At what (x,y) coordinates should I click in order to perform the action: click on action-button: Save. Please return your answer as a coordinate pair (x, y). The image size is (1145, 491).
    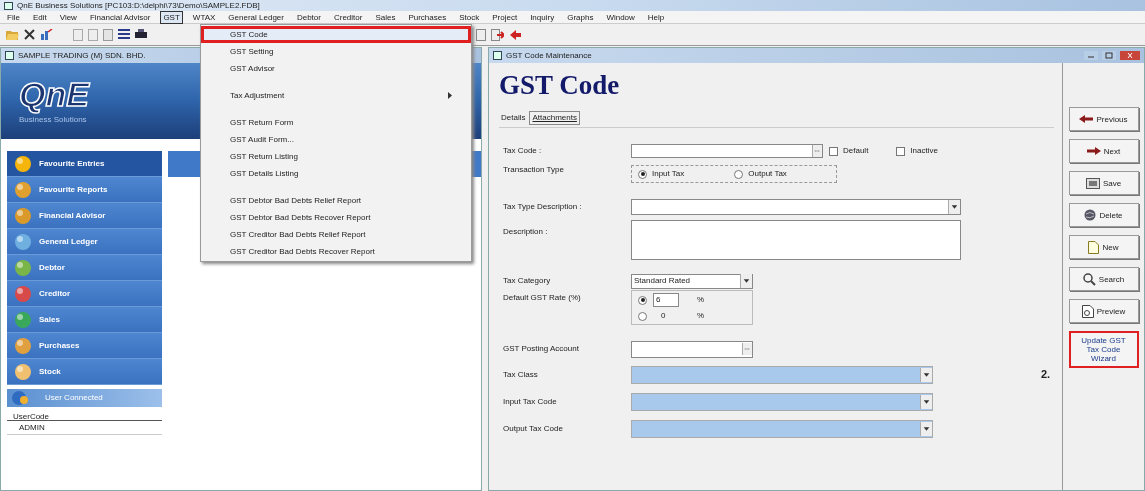
    Looking at the image, I should click on (1103, 183).